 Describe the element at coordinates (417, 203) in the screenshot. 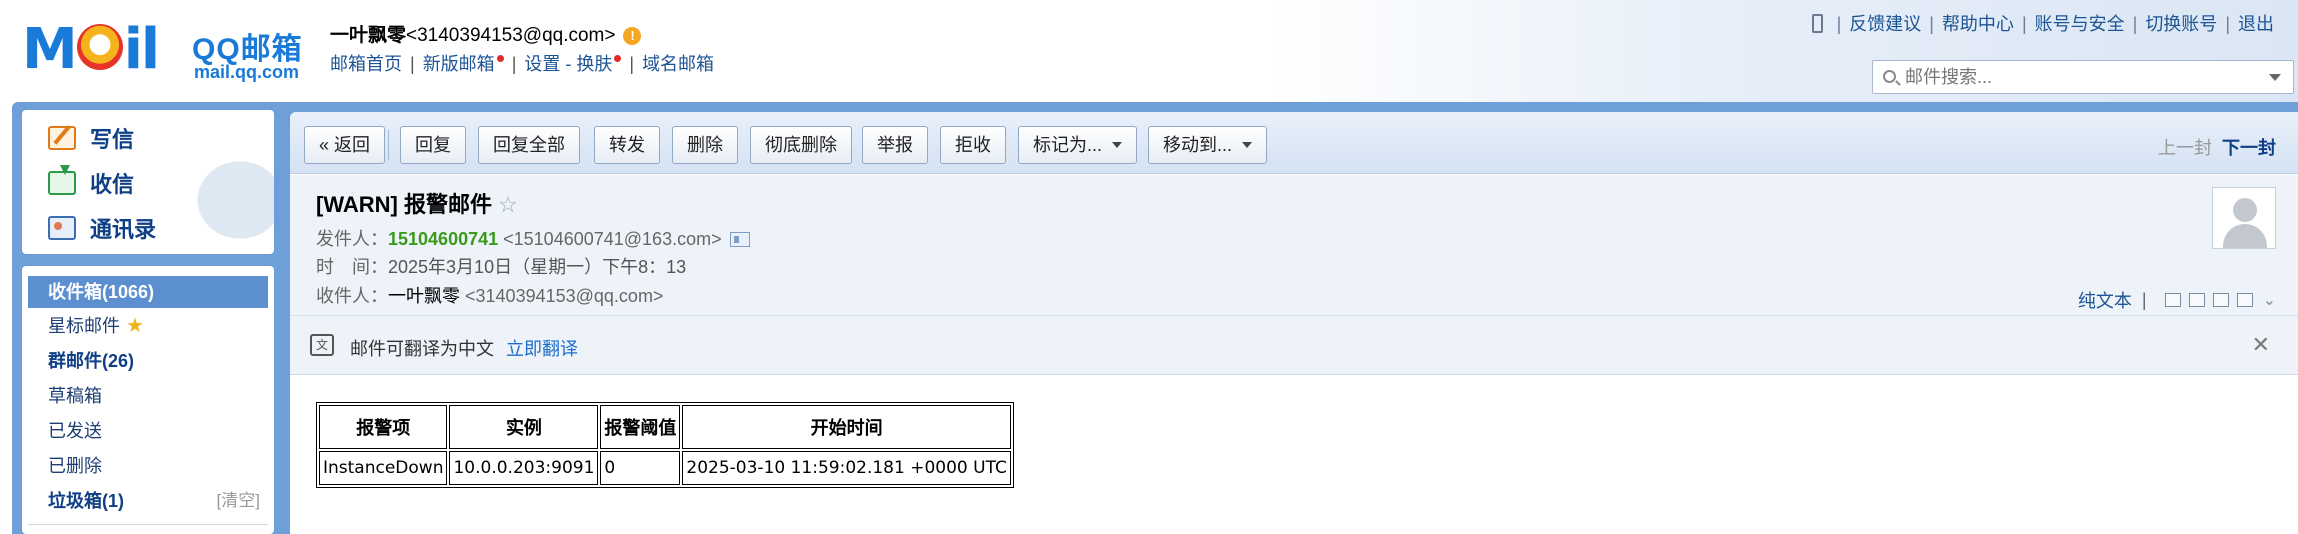

I see `mail-subject: [WARN] 报警邮件 ☆` at that location.